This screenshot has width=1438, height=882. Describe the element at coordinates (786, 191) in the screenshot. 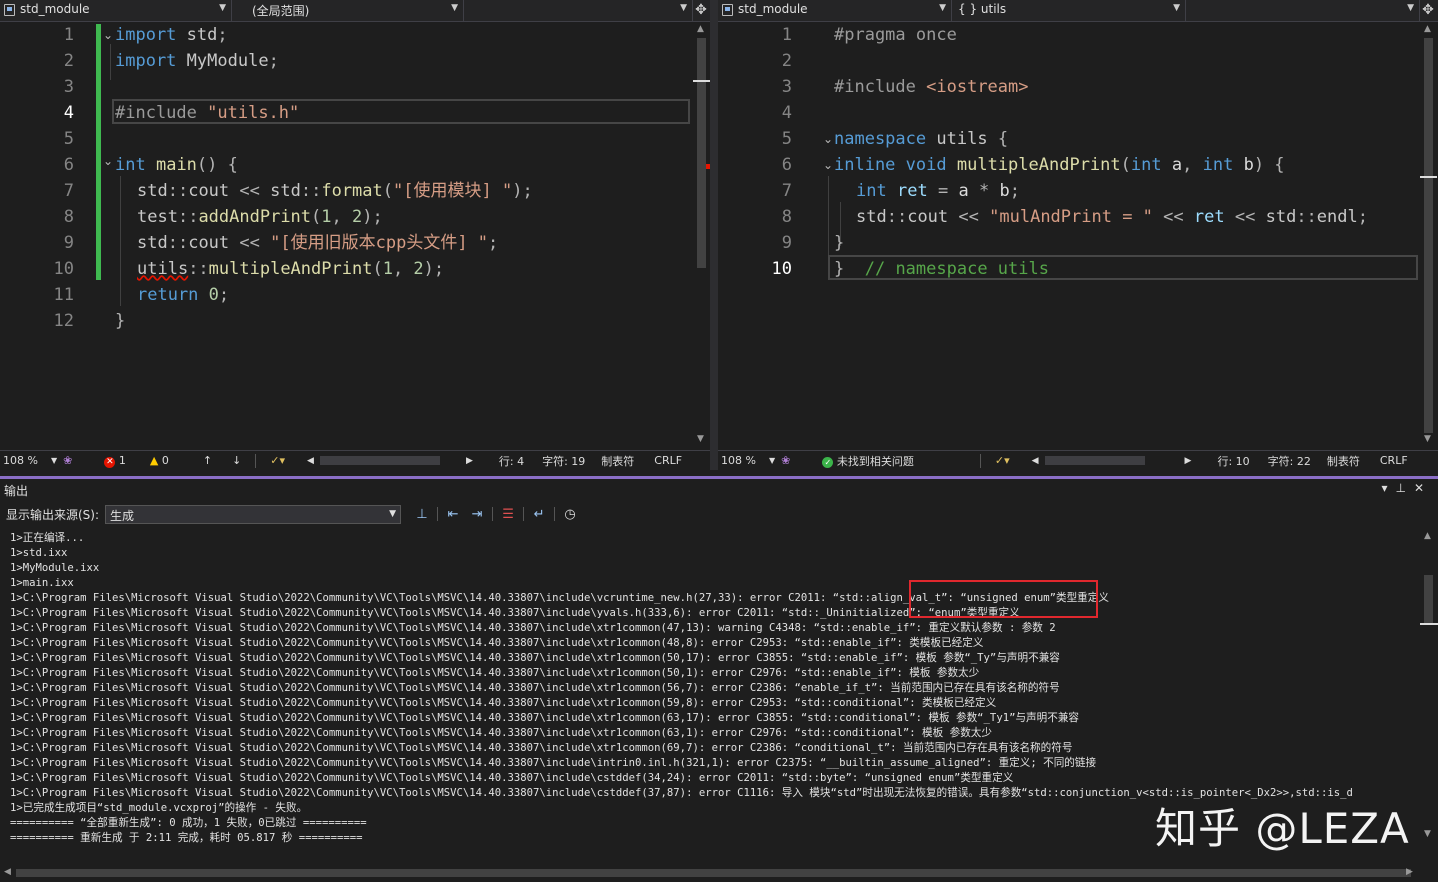

I see `line-number: 7` at that location.